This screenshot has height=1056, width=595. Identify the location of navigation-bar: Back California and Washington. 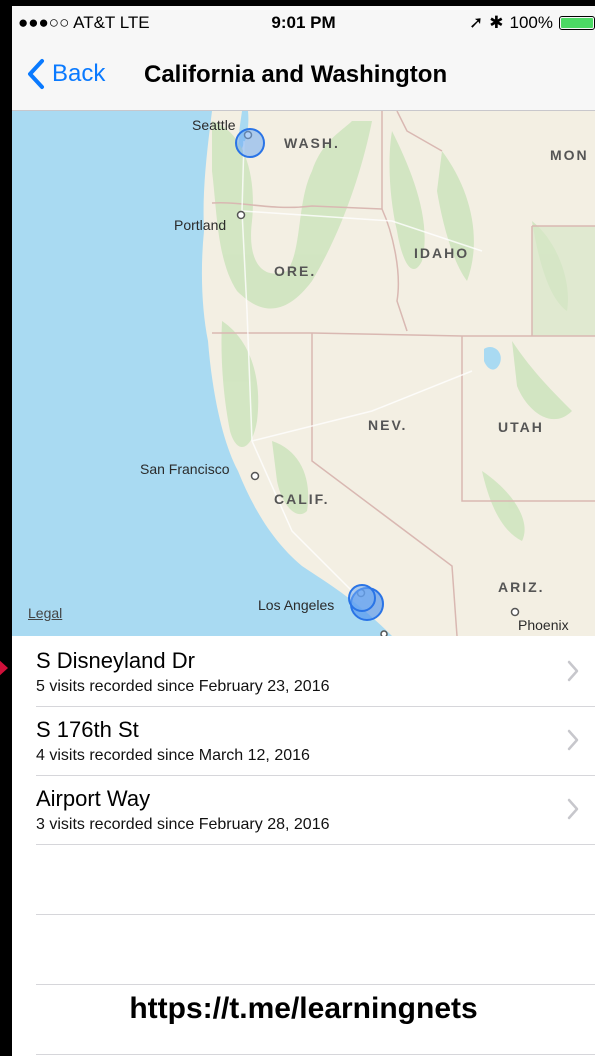
(303, 76).